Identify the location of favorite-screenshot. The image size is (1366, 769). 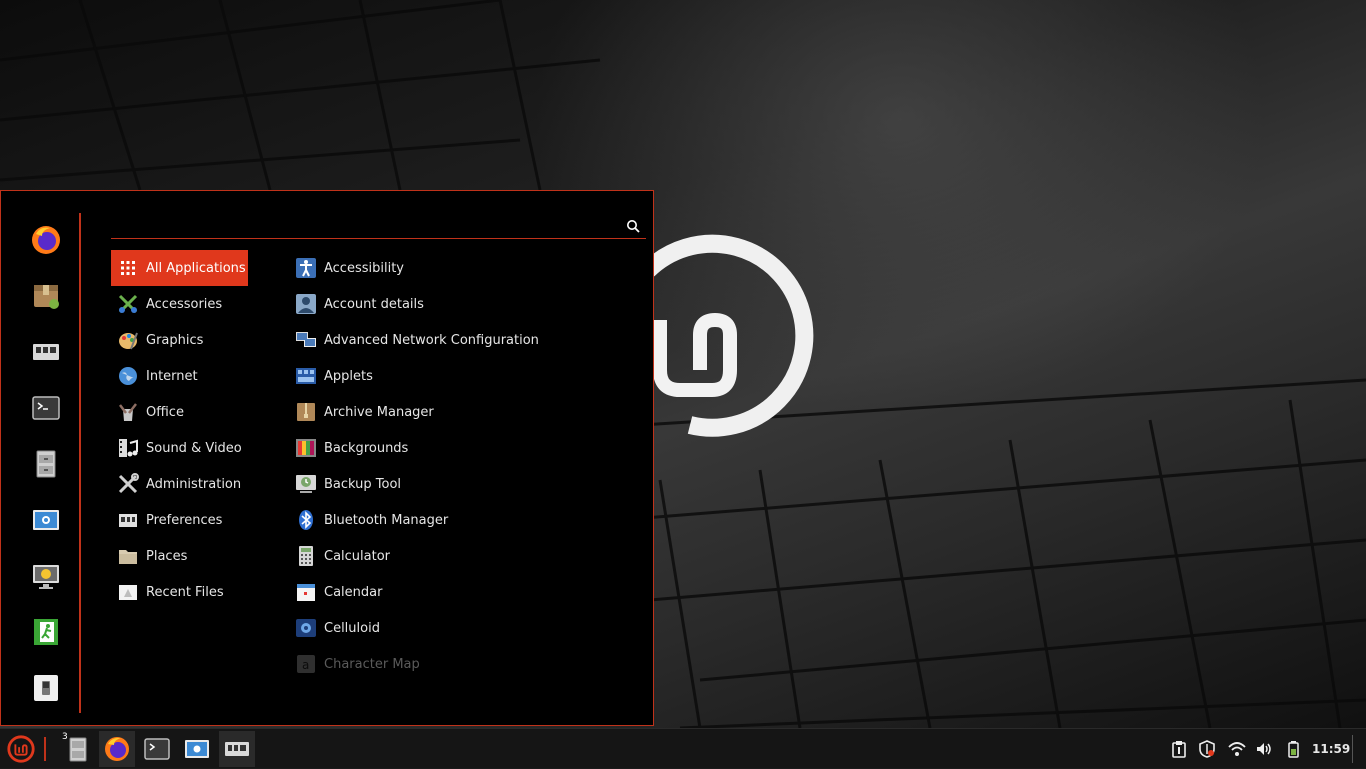
(46, 520).